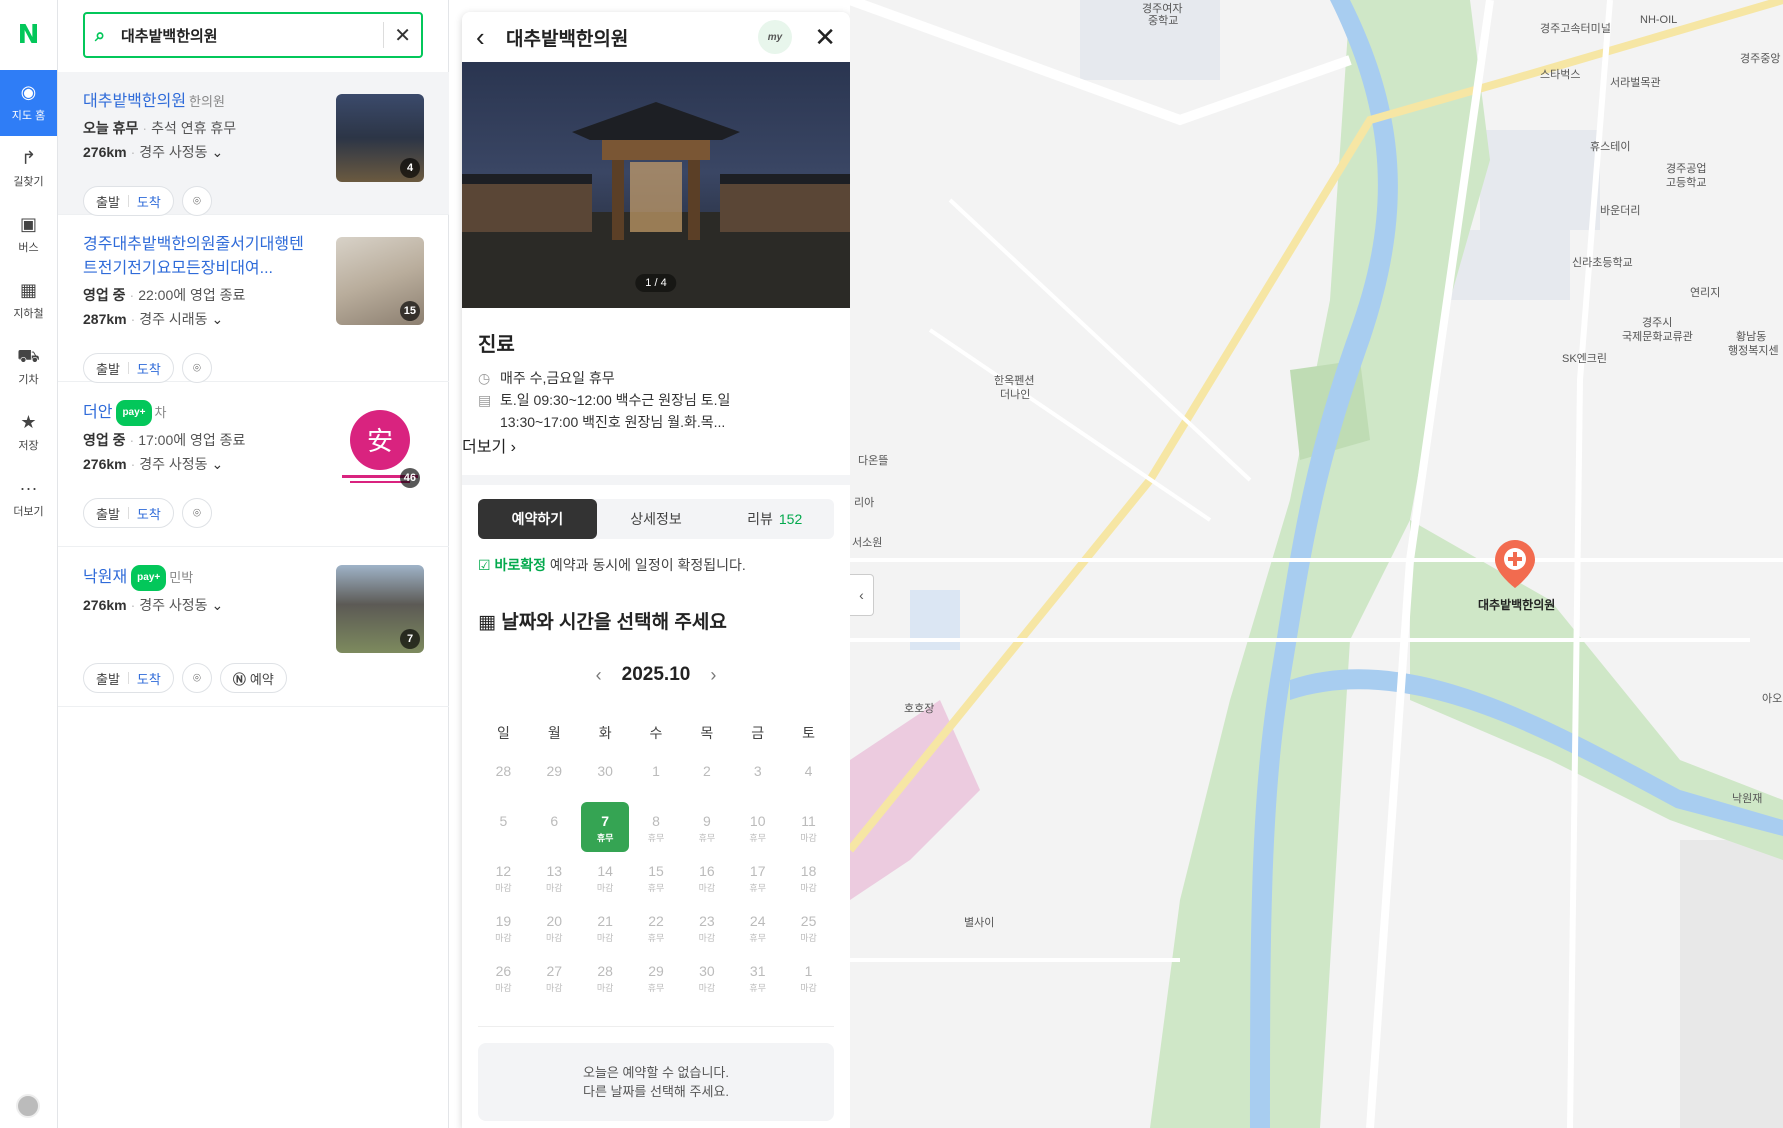 This screenshot has height=1128, width=1783. I want to click on calendar-day: 2, so click(706, 777).